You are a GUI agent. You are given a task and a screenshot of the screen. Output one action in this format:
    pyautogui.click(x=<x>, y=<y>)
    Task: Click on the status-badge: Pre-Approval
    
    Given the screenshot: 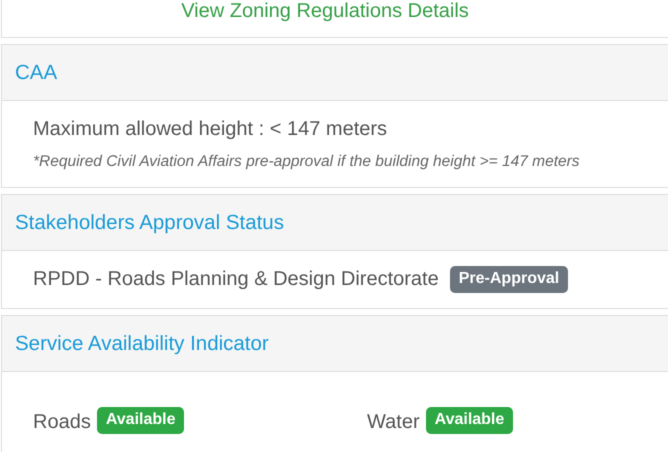 What is the action you would take?
    pyautogui.click(x=509, y=279)
    